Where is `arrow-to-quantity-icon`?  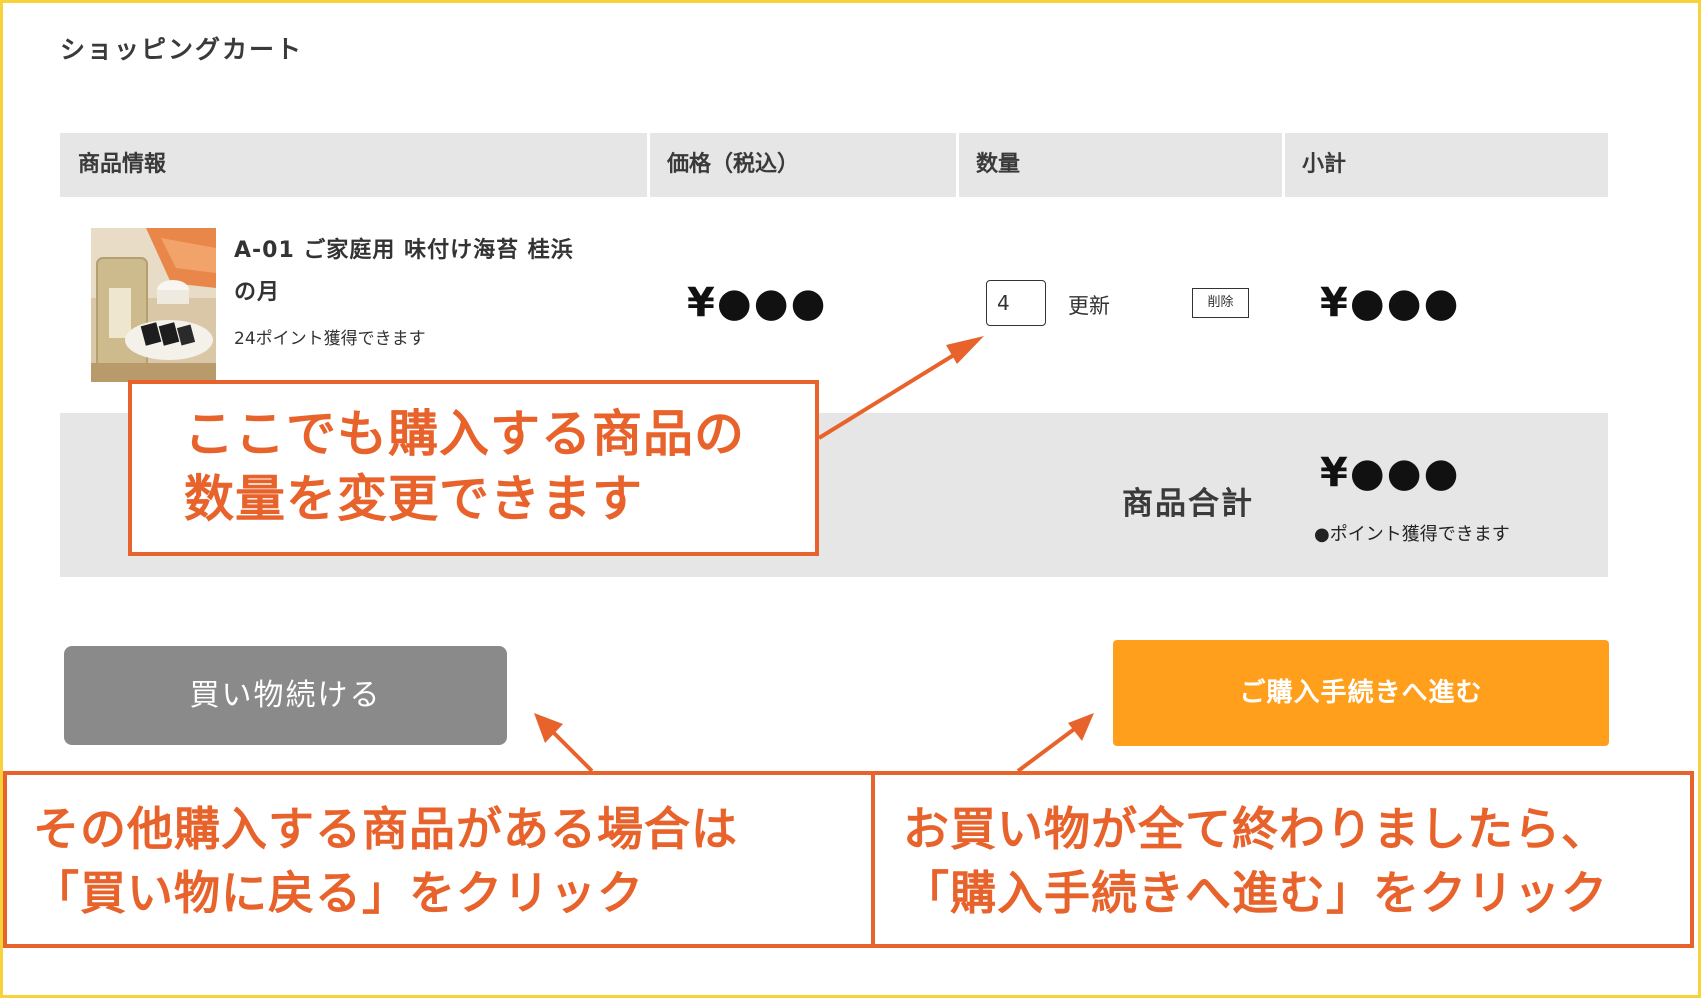
arrow-to-quantity-icon is located at coordinates (890, 394).